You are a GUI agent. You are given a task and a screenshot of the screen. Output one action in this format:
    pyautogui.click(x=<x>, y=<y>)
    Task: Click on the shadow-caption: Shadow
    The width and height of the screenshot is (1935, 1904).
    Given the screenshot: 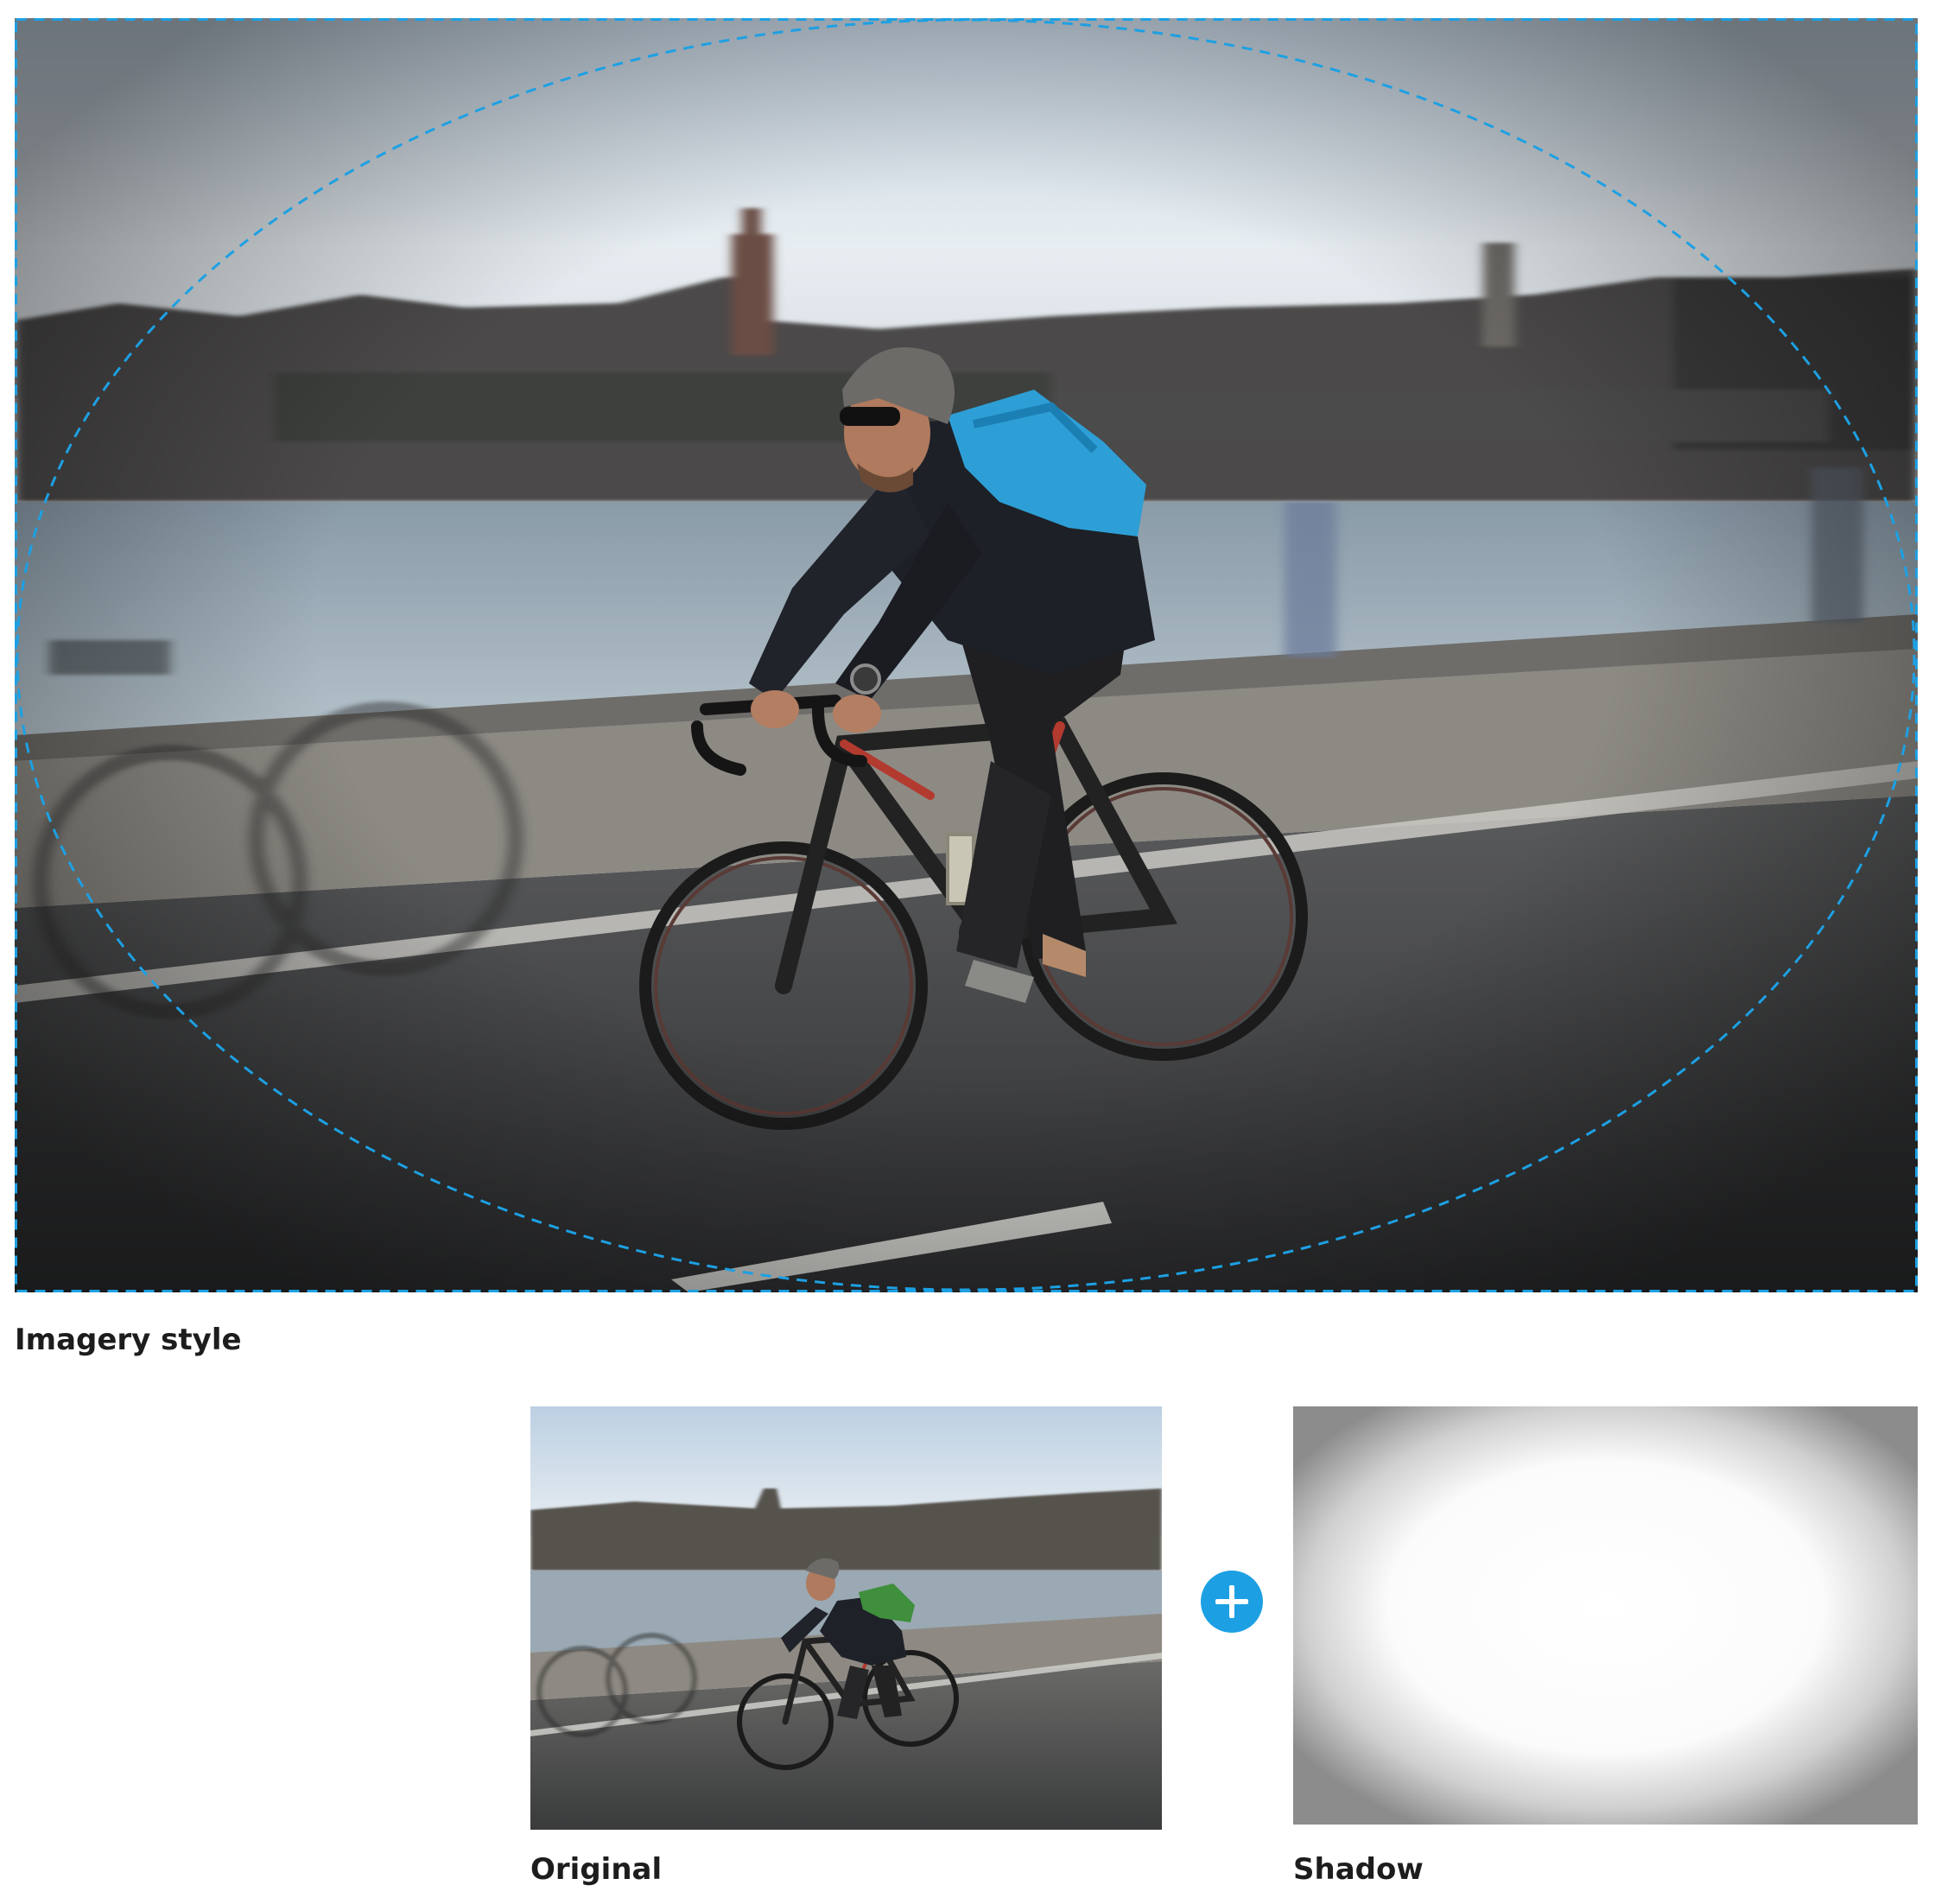 What is the action you would take?
    pyautogui.click(x=1358, y=1869)
    